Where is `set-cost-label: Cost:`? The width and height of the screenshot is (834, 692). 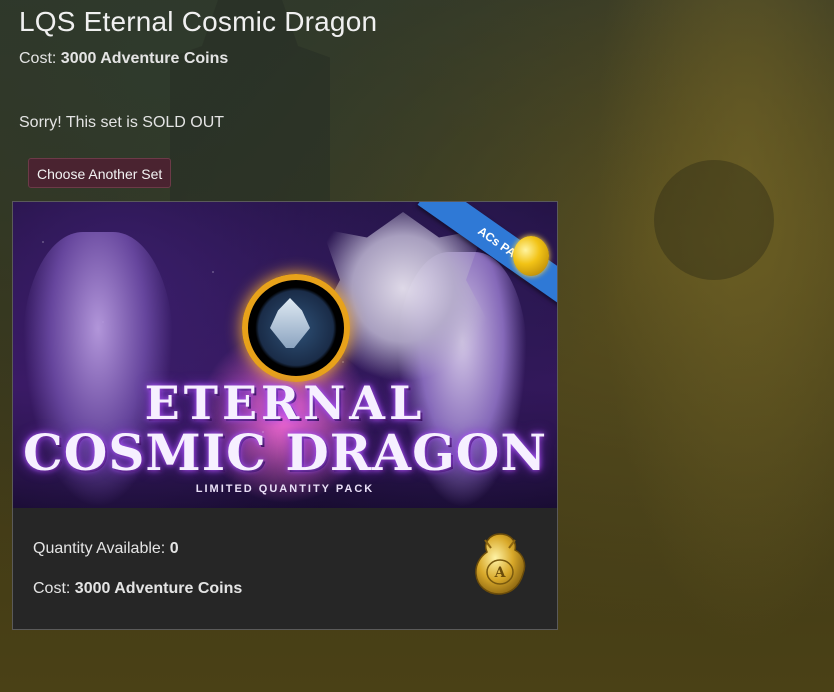
set-cost-label: Cost: is located at coordinates (38, 58).